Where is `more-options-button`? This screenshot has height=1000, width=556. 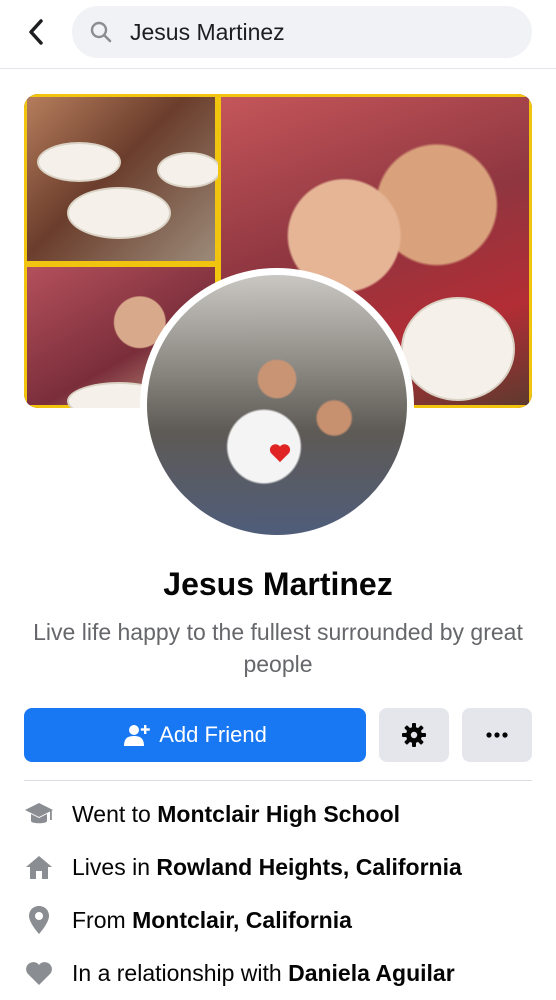 more-options-button is located at coordinates (497, 735).